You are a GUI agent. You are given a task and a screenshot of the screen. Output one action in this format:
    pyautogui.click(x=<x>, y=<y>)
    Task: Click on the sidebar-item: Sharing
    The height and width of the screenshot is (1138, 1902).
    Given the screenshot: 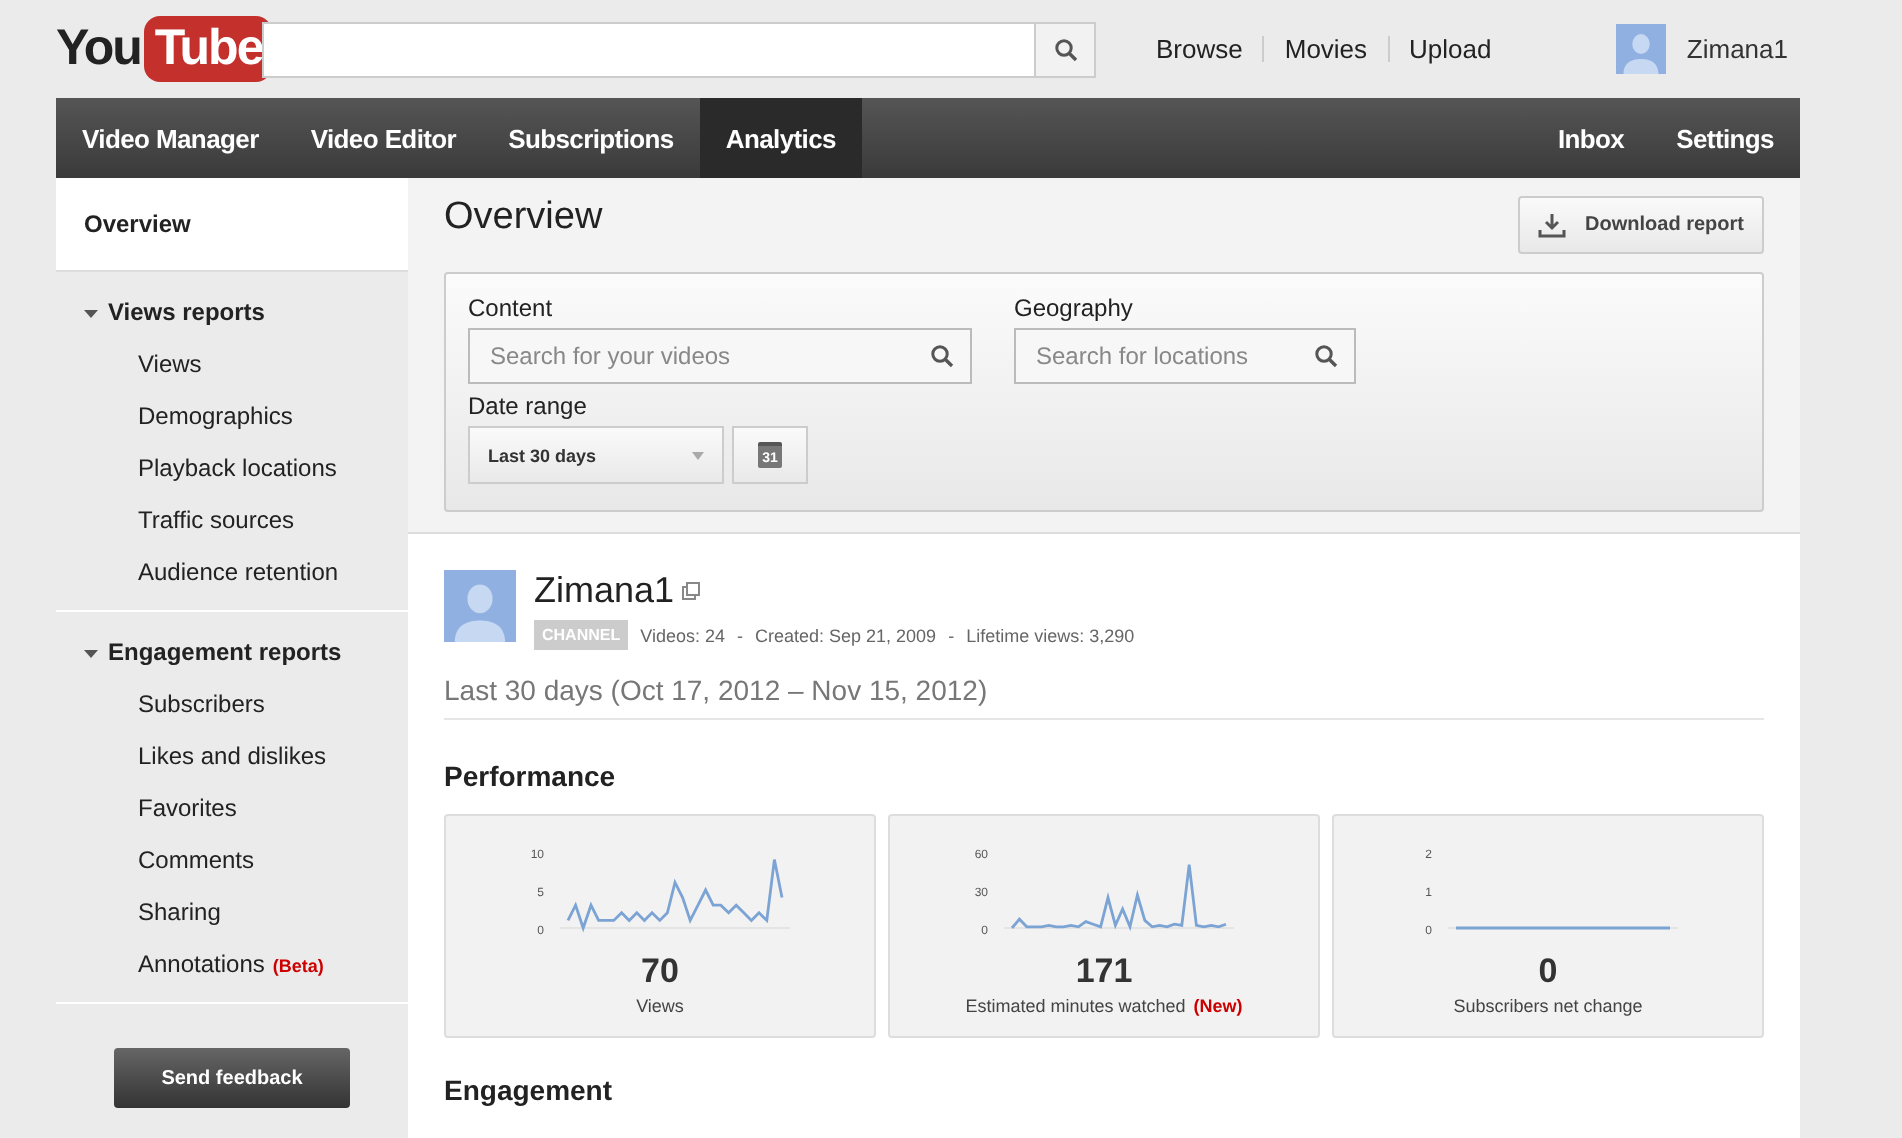 What is the action you would take?
    pyautogui.click(x=232, y=912)
    